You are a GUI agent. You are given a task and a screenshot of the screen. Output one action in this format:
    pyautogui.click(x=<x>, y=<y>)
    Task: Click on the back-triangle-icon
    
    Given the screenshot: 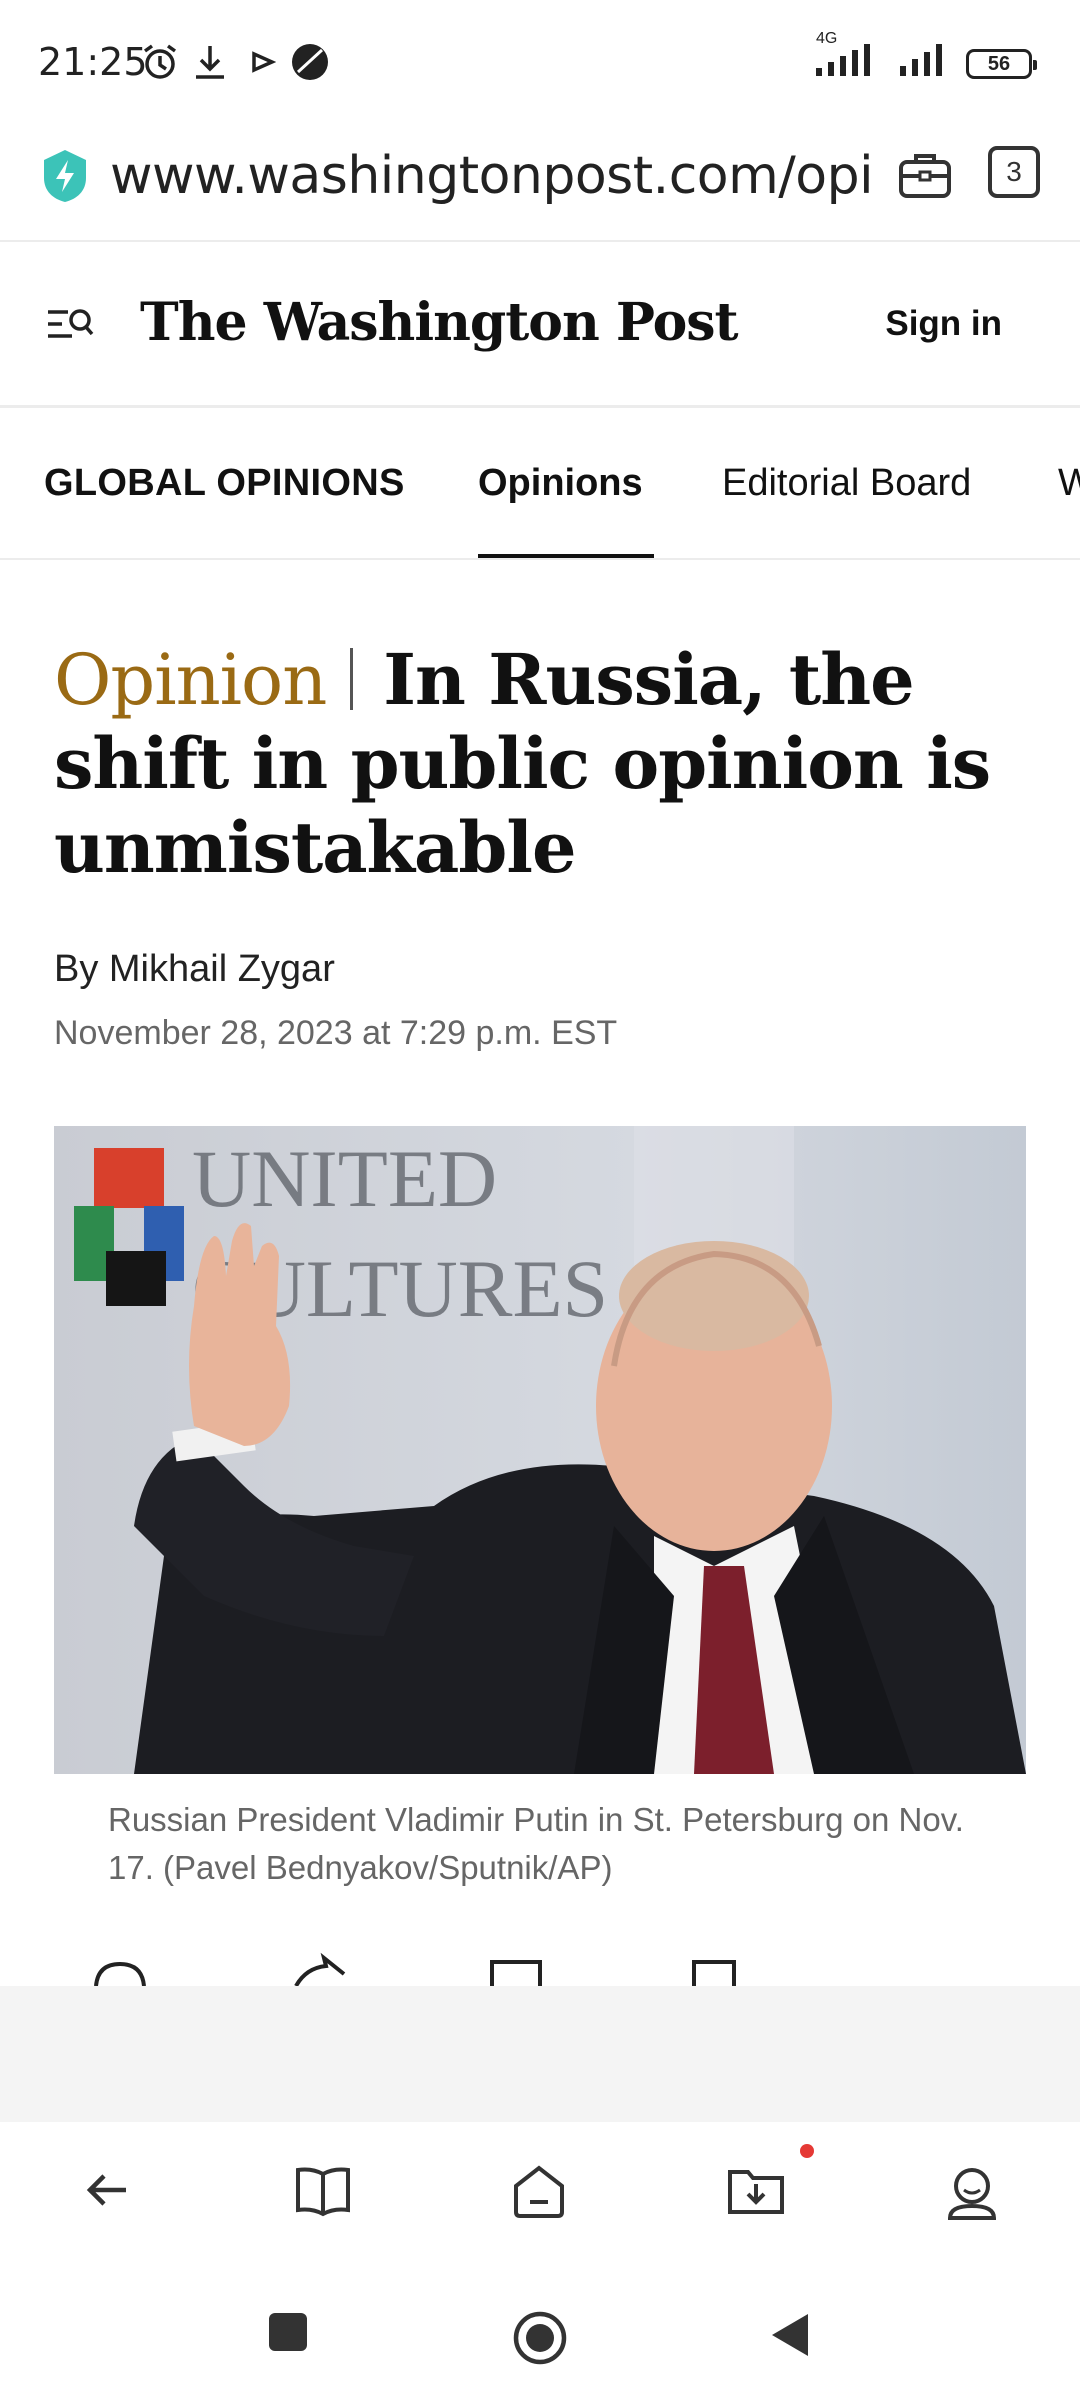 What is the action you would take?
    pyautogui.click(x=790, y=2337)
    